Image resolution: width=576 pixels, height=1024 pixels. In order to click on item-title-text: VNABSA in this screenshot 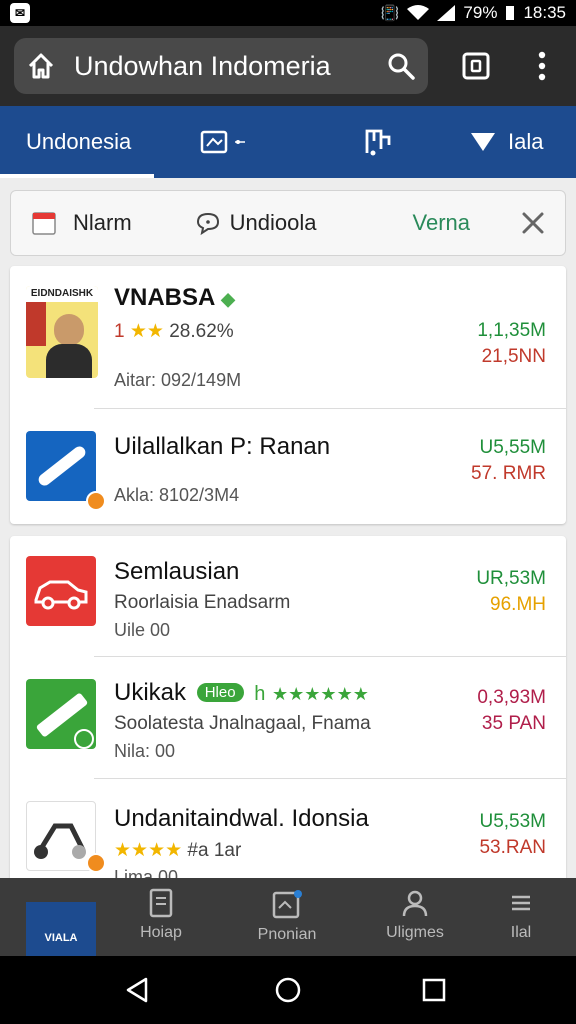, I will do `click(164, 297)`.